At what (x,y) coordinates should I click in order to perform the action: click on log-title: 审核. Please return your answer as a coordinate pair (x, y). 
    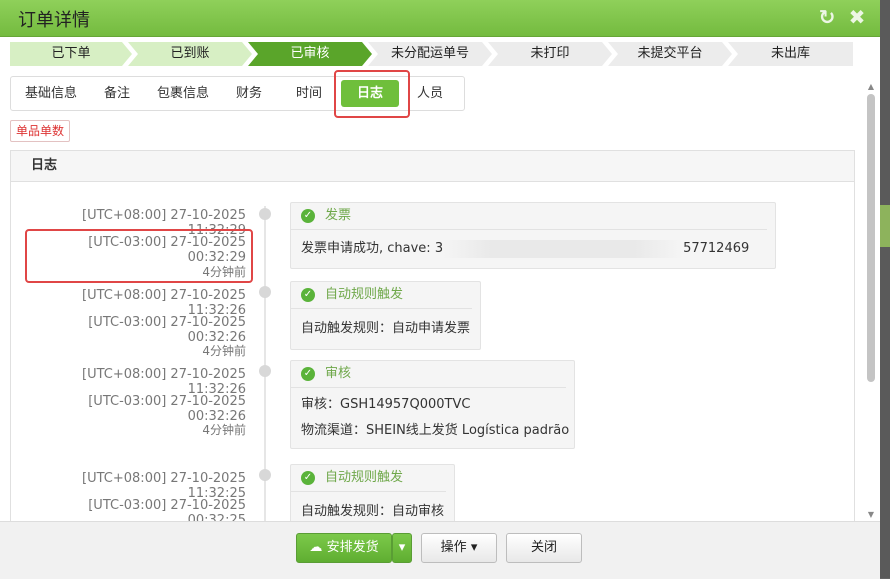
    Looking at the image, I should click on (338, 373).